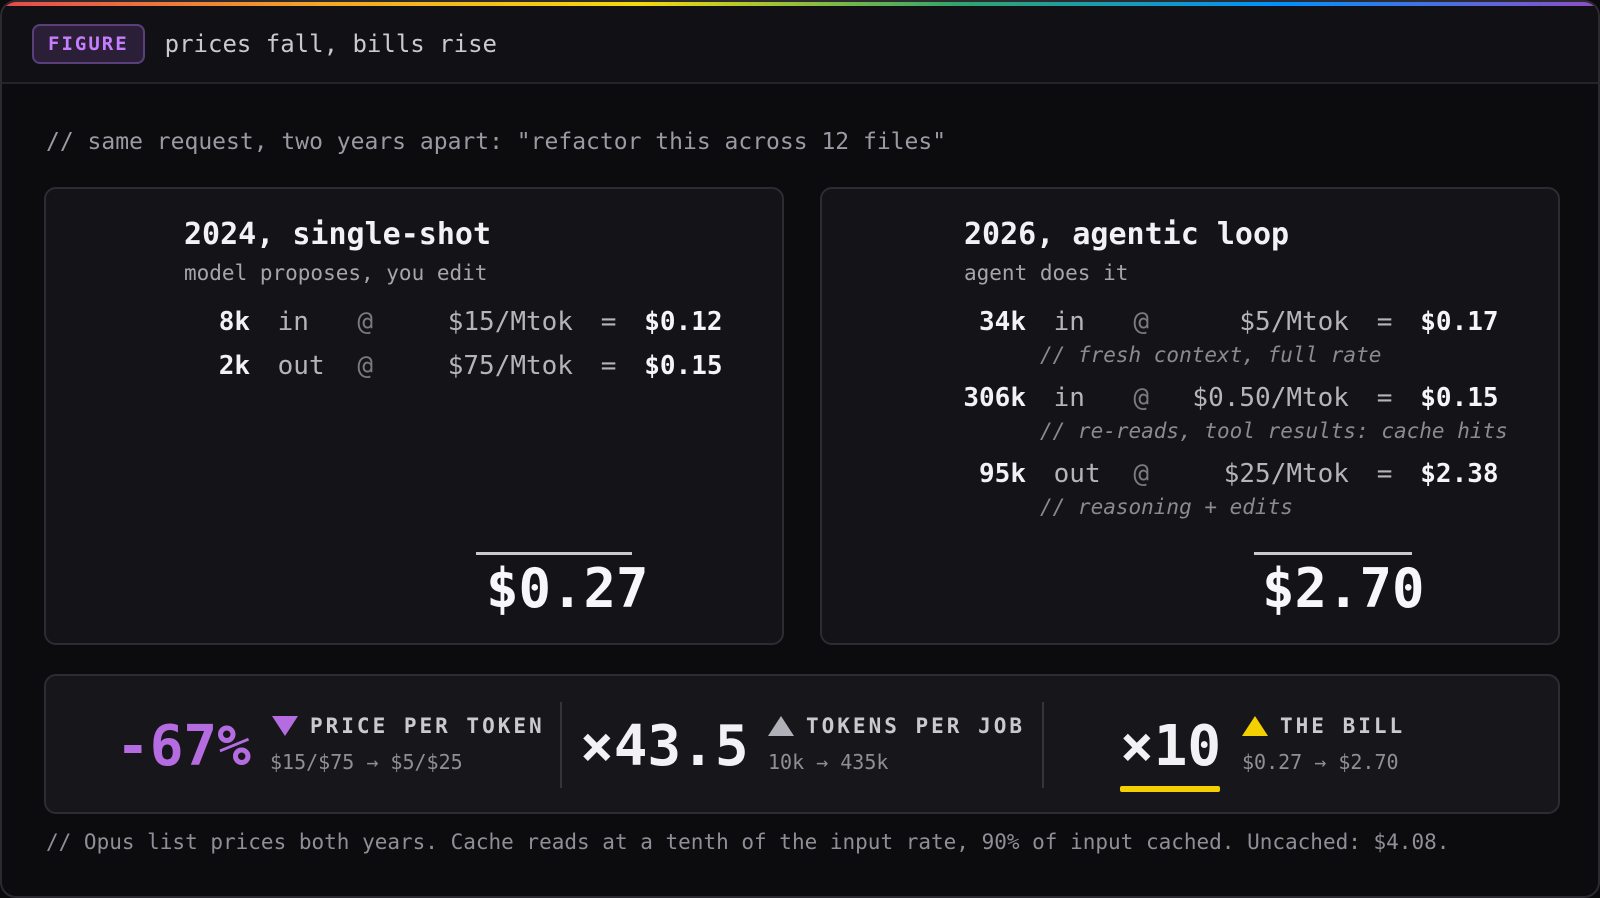  What do you see at coordinates (234, 322) in the screenshot?
I see `token-amount: 8k` at bounding box center [234, 322].